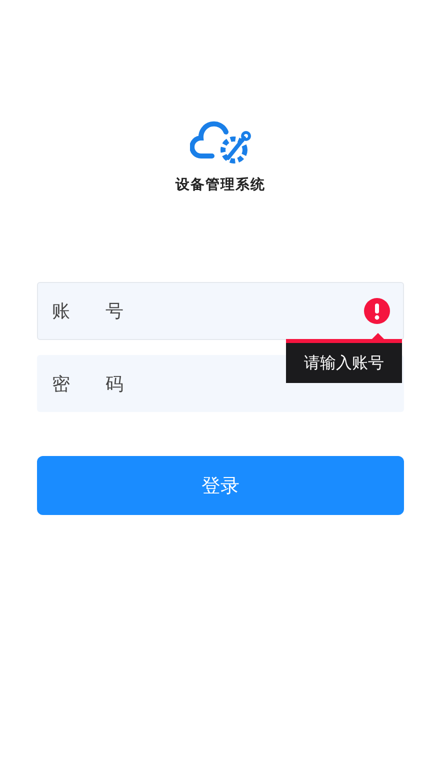  I want to click on app-title: 设备管理系统, so click(221, 185).